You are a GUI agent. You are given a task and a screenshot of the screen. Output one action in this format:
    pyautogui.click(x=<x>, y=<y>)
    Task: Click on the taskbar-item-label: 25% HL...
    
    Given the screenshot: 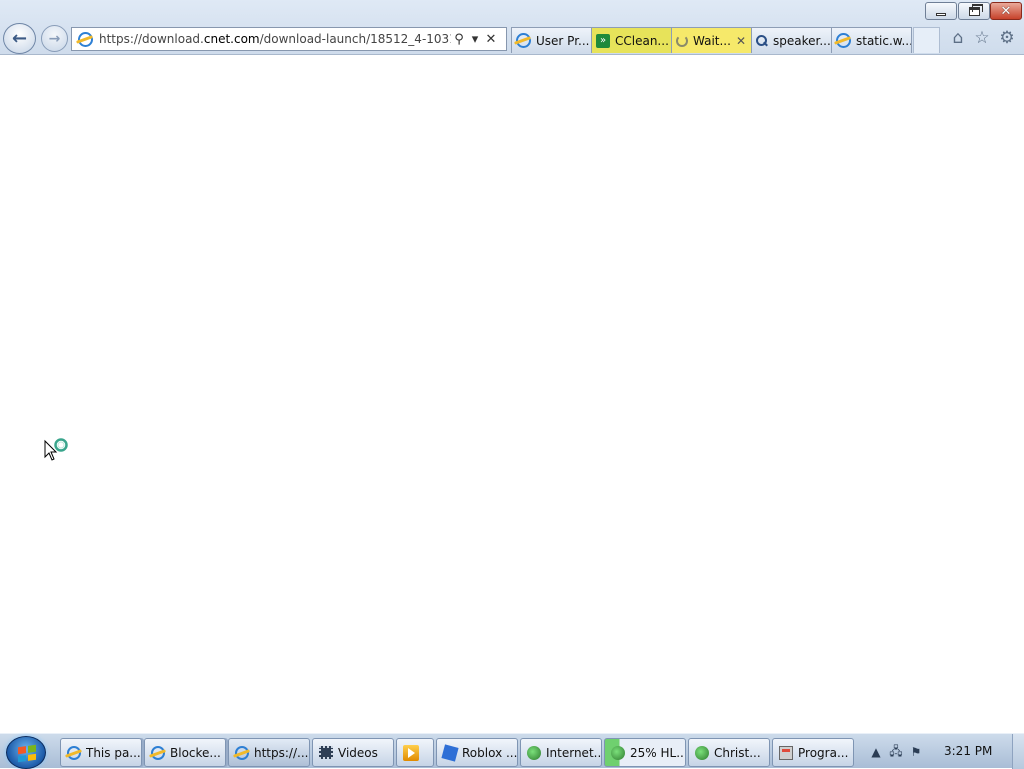 What is the action you would take?
    pyautogui.click(x=657, y=752)
    